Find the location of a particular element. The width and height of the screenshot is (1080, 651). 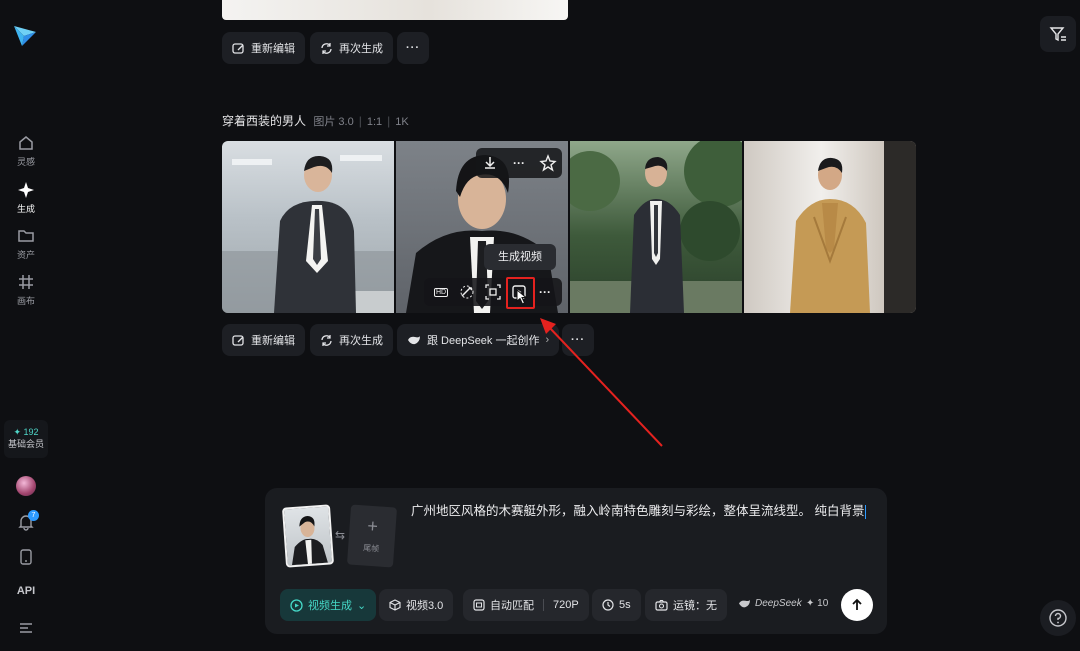

camera-label: 运镜：无 is located at coordinates (695, 606).